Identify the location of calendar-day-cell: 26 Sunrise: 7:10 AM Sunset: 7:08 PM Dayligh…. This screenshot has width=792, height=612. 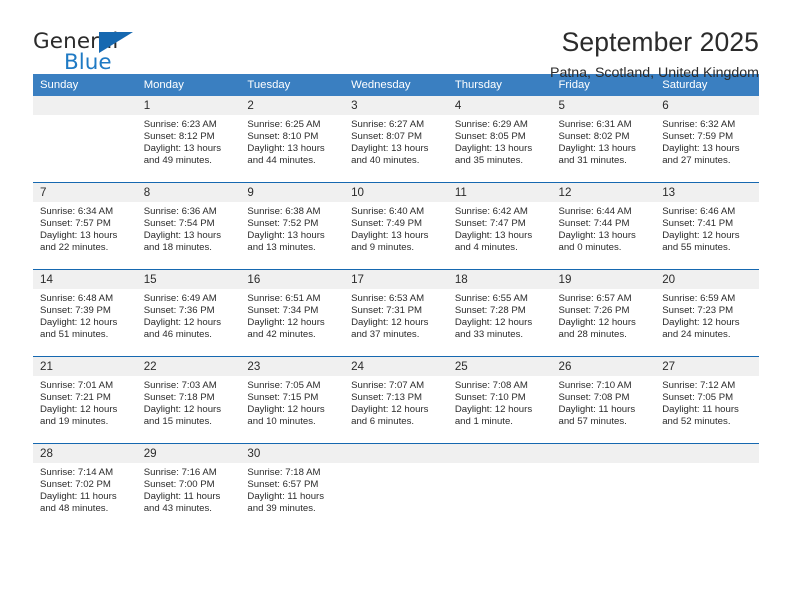
(603, 400).